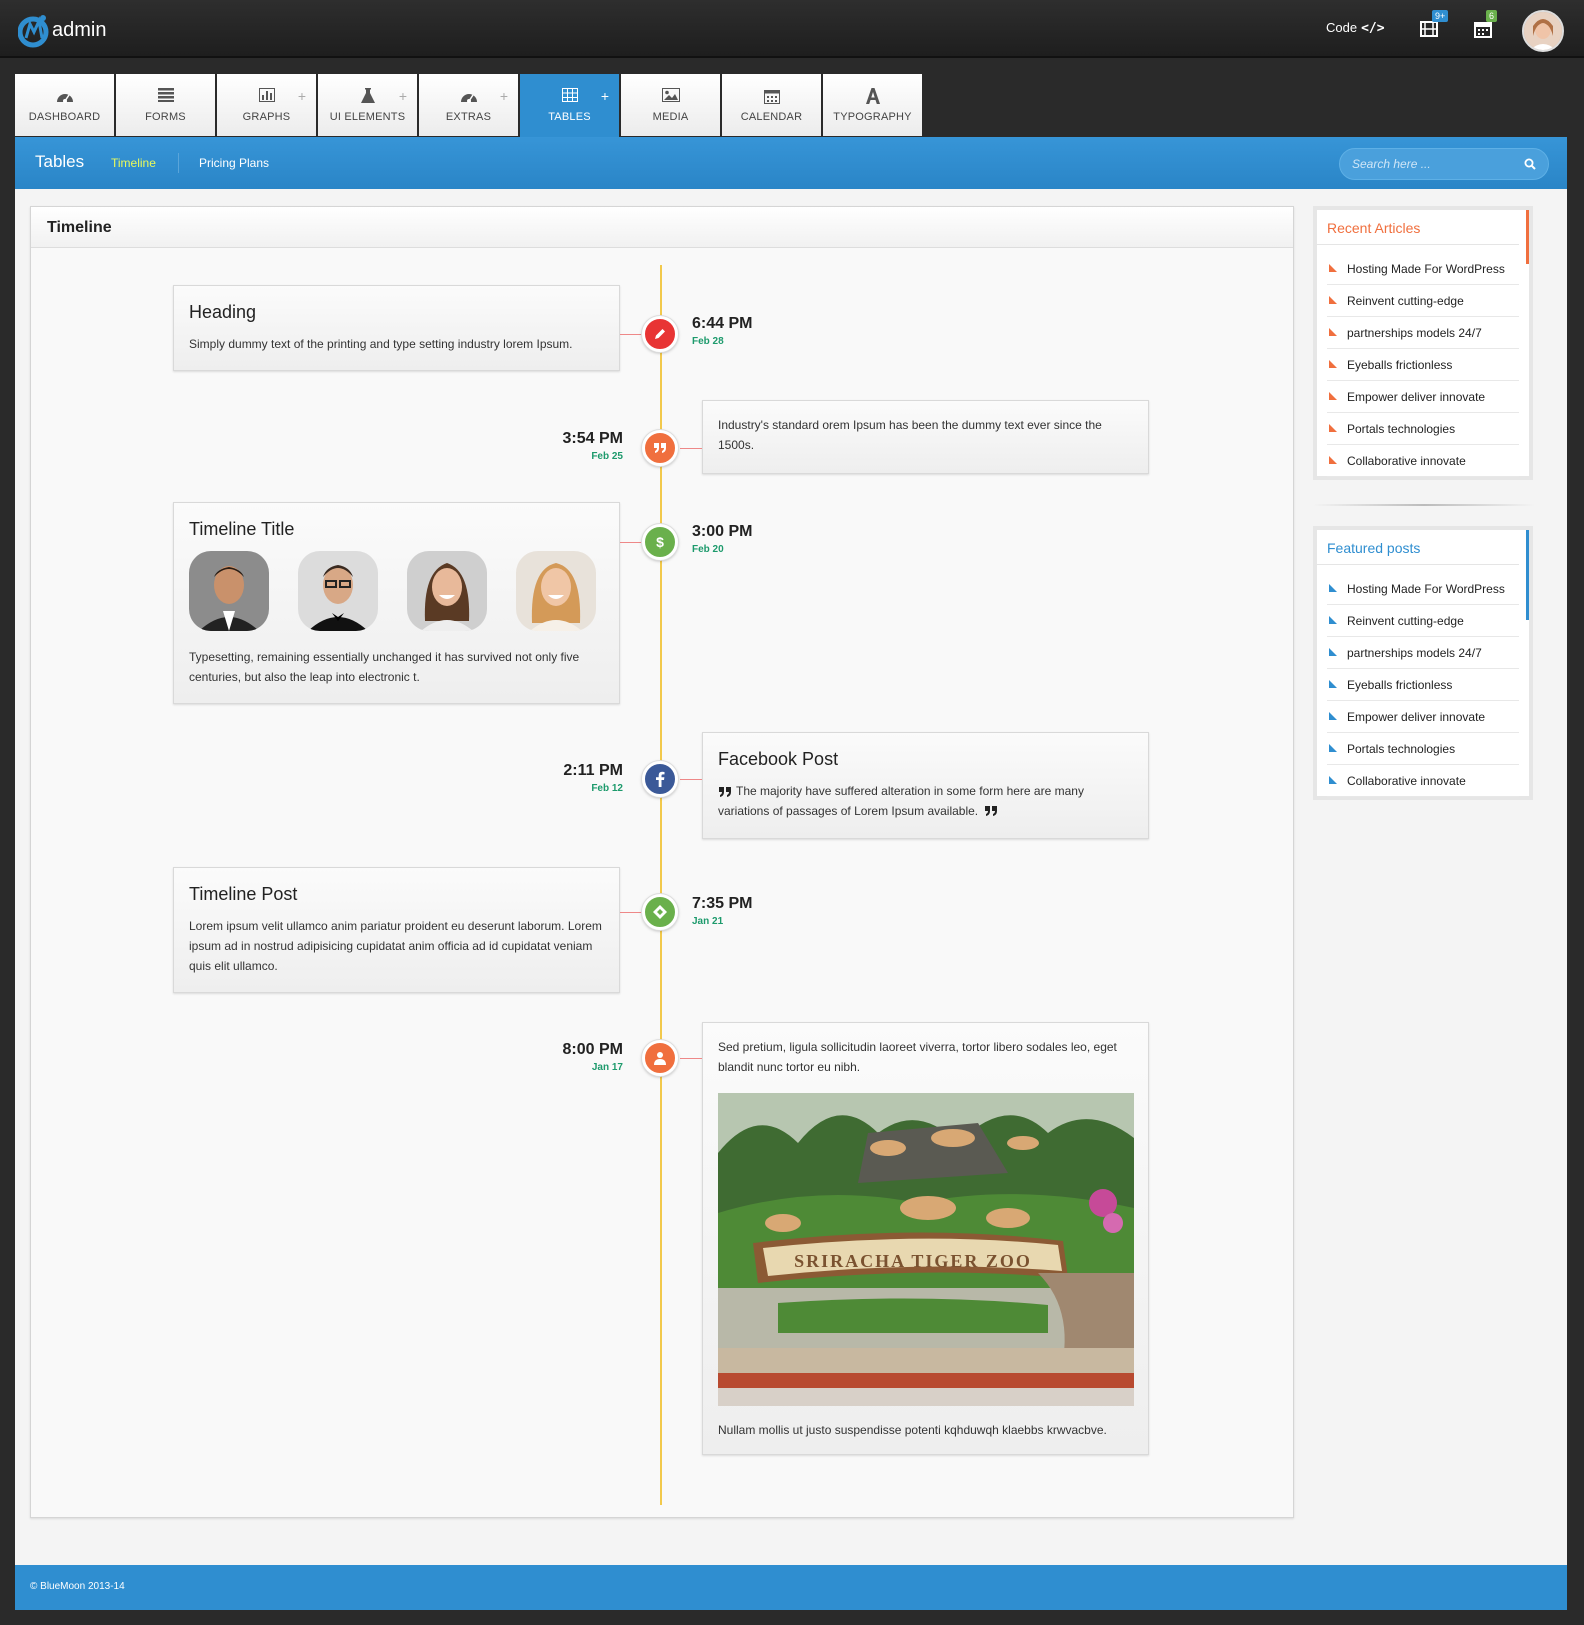 The width and height of the screenshot is (1584, 1625). What do you see at coordinates (77, 1586) in the screenshot?
I see `footer-copyright: © BlueMoon 2013-14` at bounding box center [77, 1586].